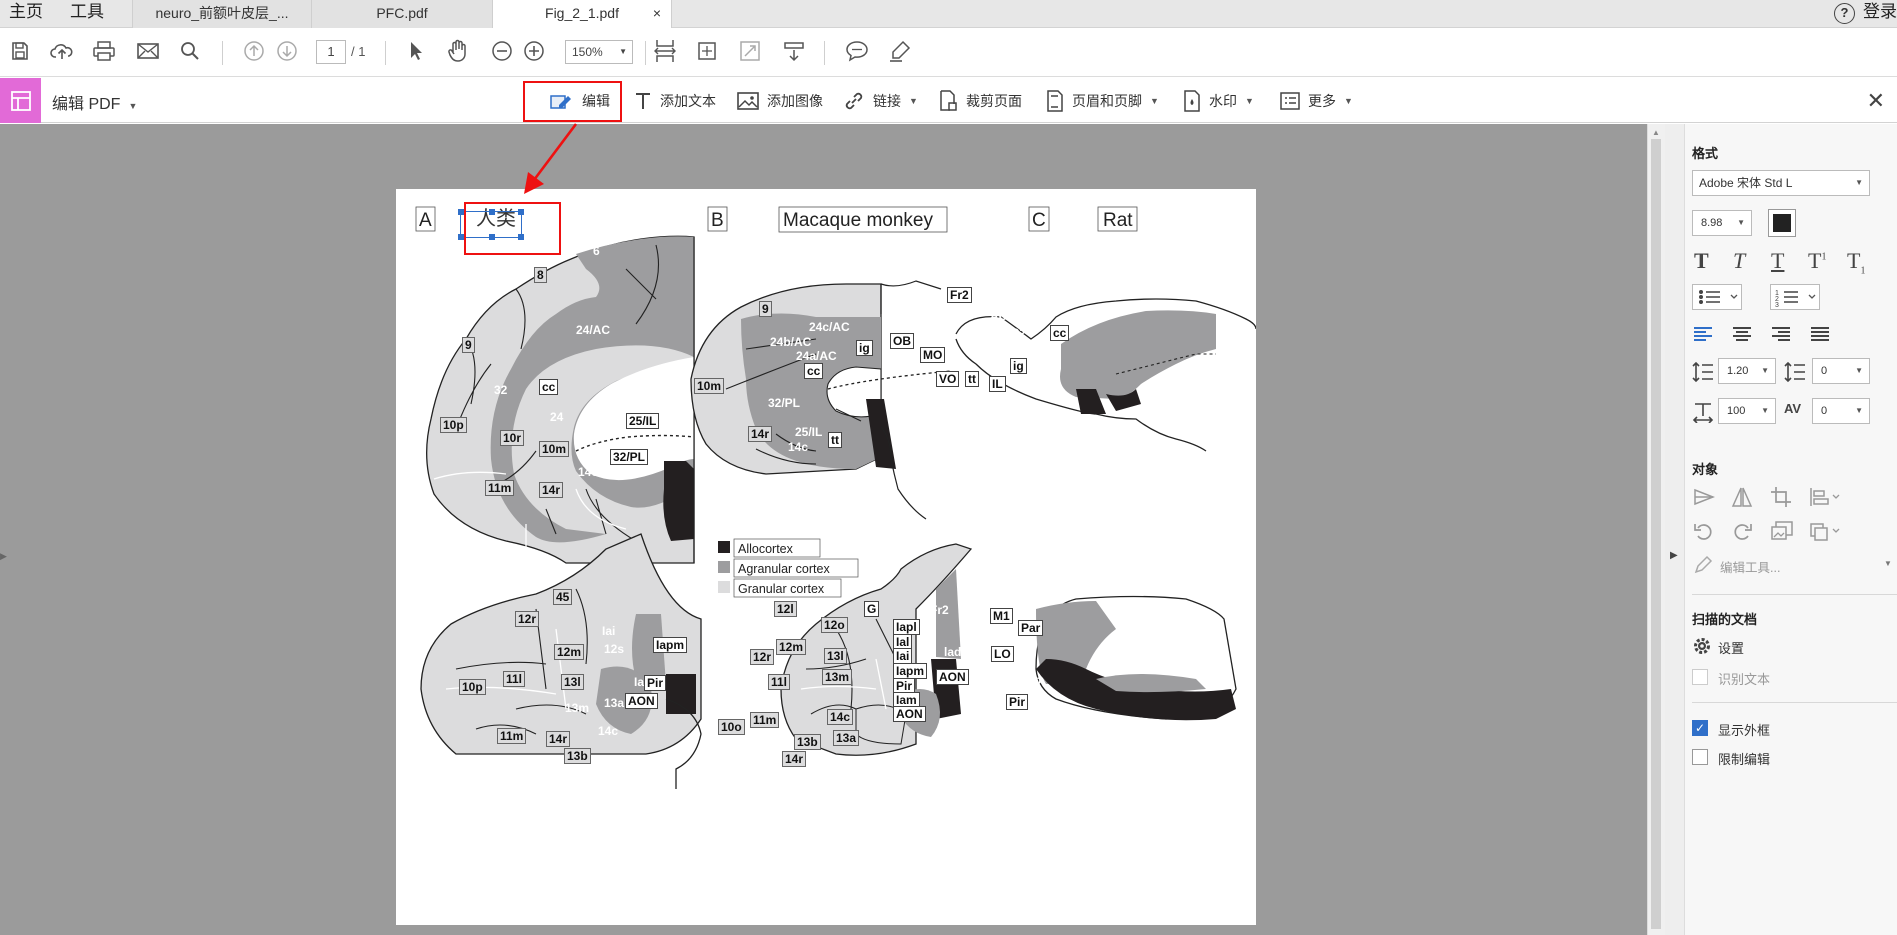 This screenshot has height=935, width=1897. Describe the element at coordinates (402, 14) in the screenshot. I see `tab-pfc: PFC.pdf` at that location.